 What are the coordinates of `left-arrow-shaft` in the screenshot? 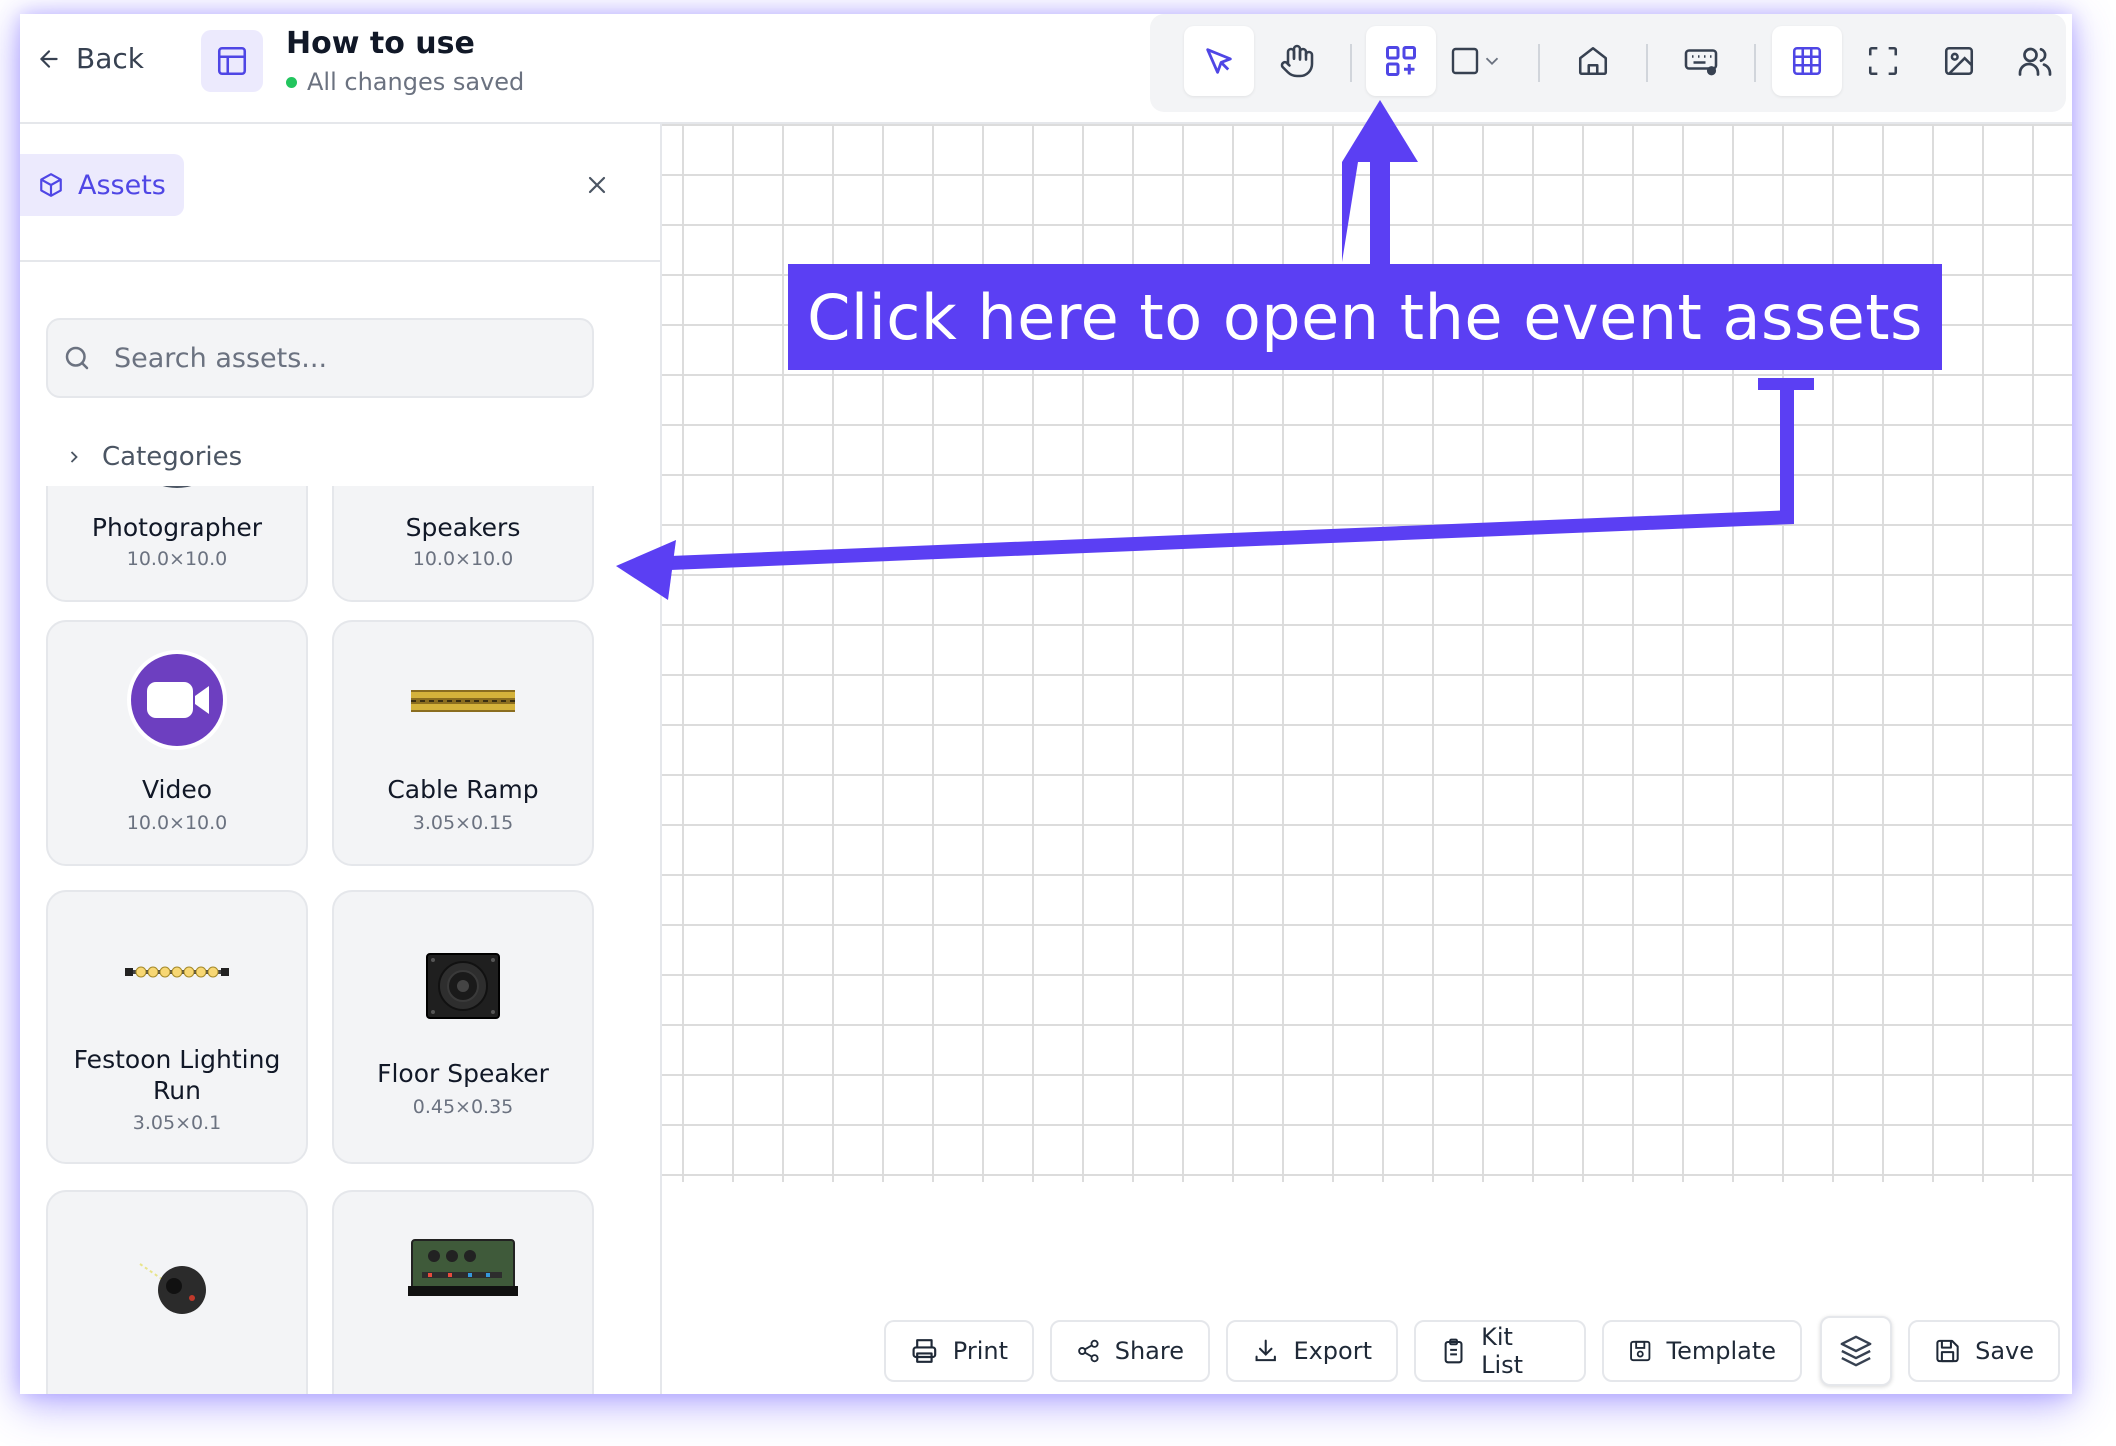 It's located at (1232, 540).